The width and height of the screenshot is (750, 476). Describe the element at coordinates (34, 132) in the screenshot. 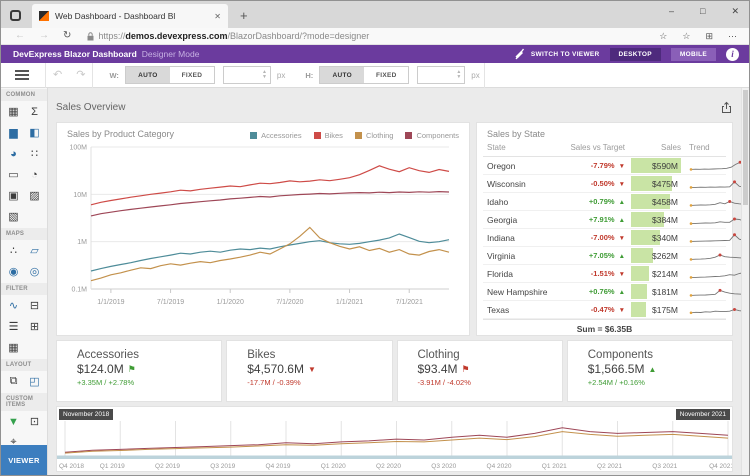

I see `treemap-icon: ◧` at that location.